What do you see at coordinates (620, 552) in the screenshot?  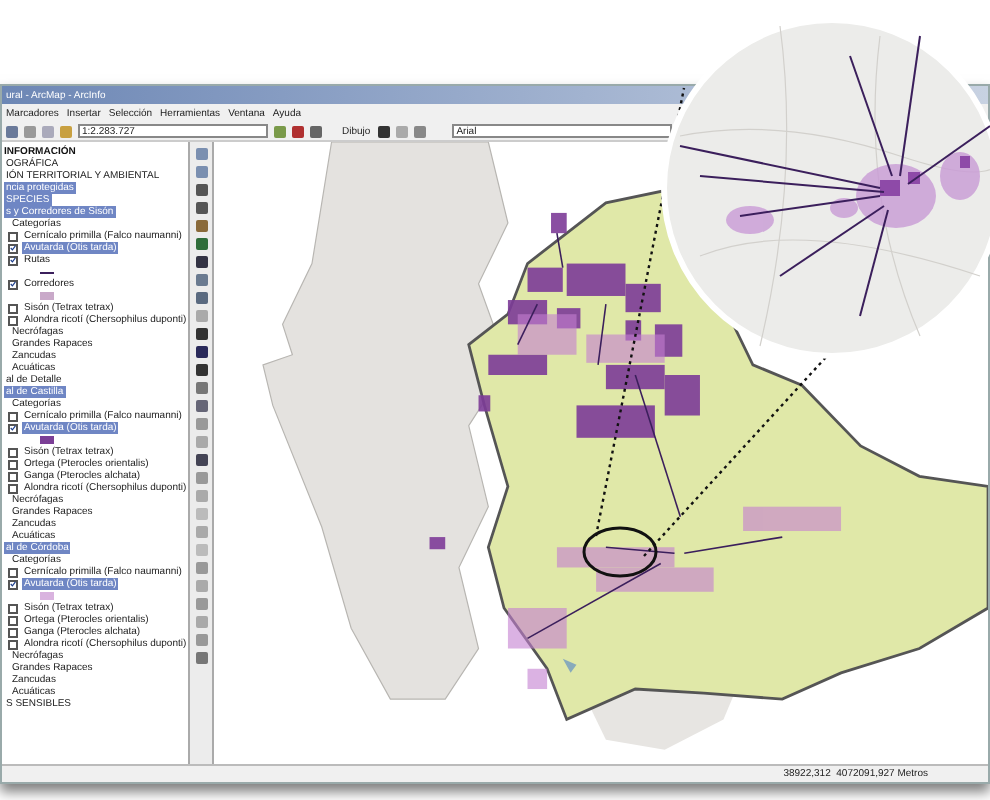 I see `highlight-ellipse` at bounding box center [620, 552].